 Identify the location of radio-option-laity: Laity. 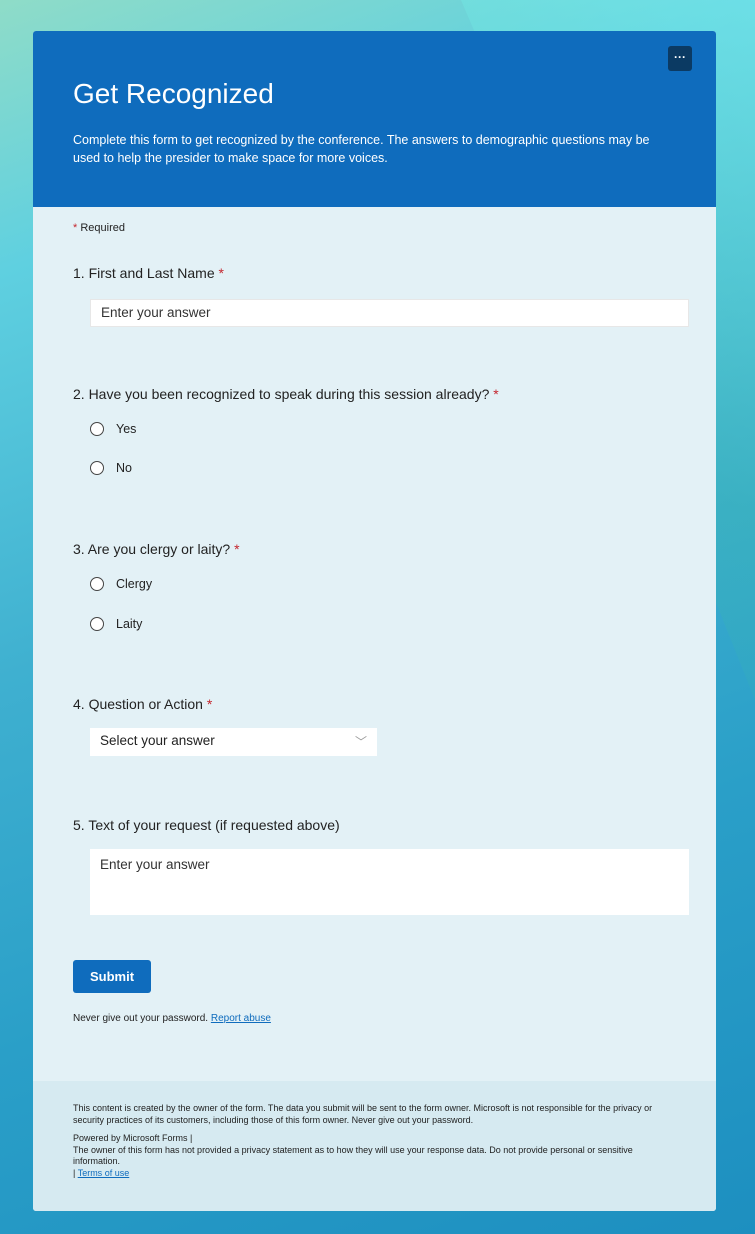
(116, 624).